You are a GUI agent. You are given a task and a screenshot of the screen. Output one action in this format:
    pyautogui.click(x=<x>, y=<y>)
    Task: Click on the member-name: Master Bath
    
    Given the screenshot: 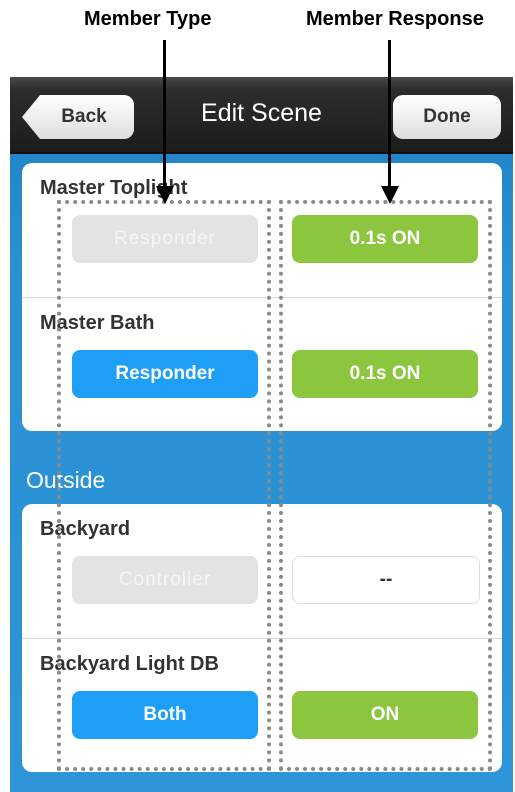 What is the action you would take?
    pyautogui.click(x=97, y=323)
    